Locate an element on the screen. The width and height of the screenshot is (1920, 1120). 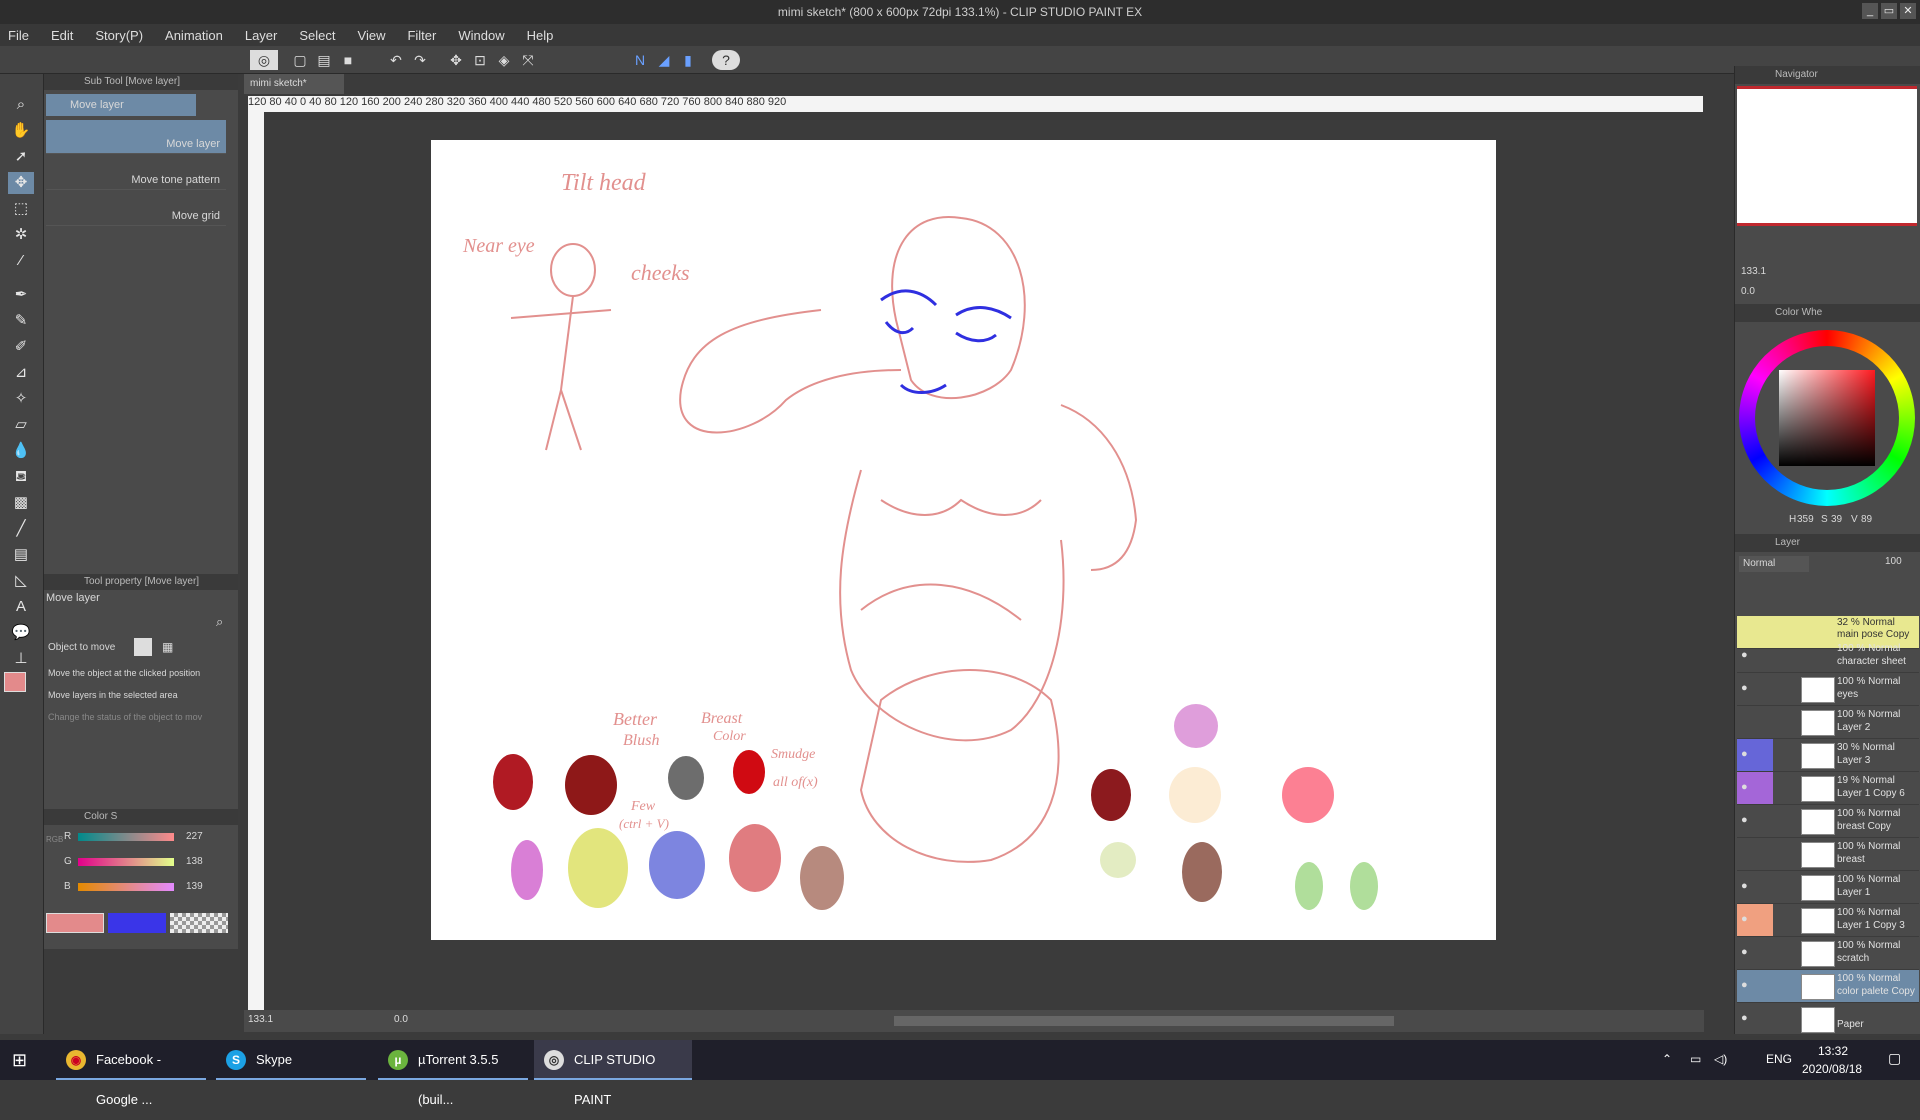
hand-icon: ✋ is located at coordinates (21, 131).